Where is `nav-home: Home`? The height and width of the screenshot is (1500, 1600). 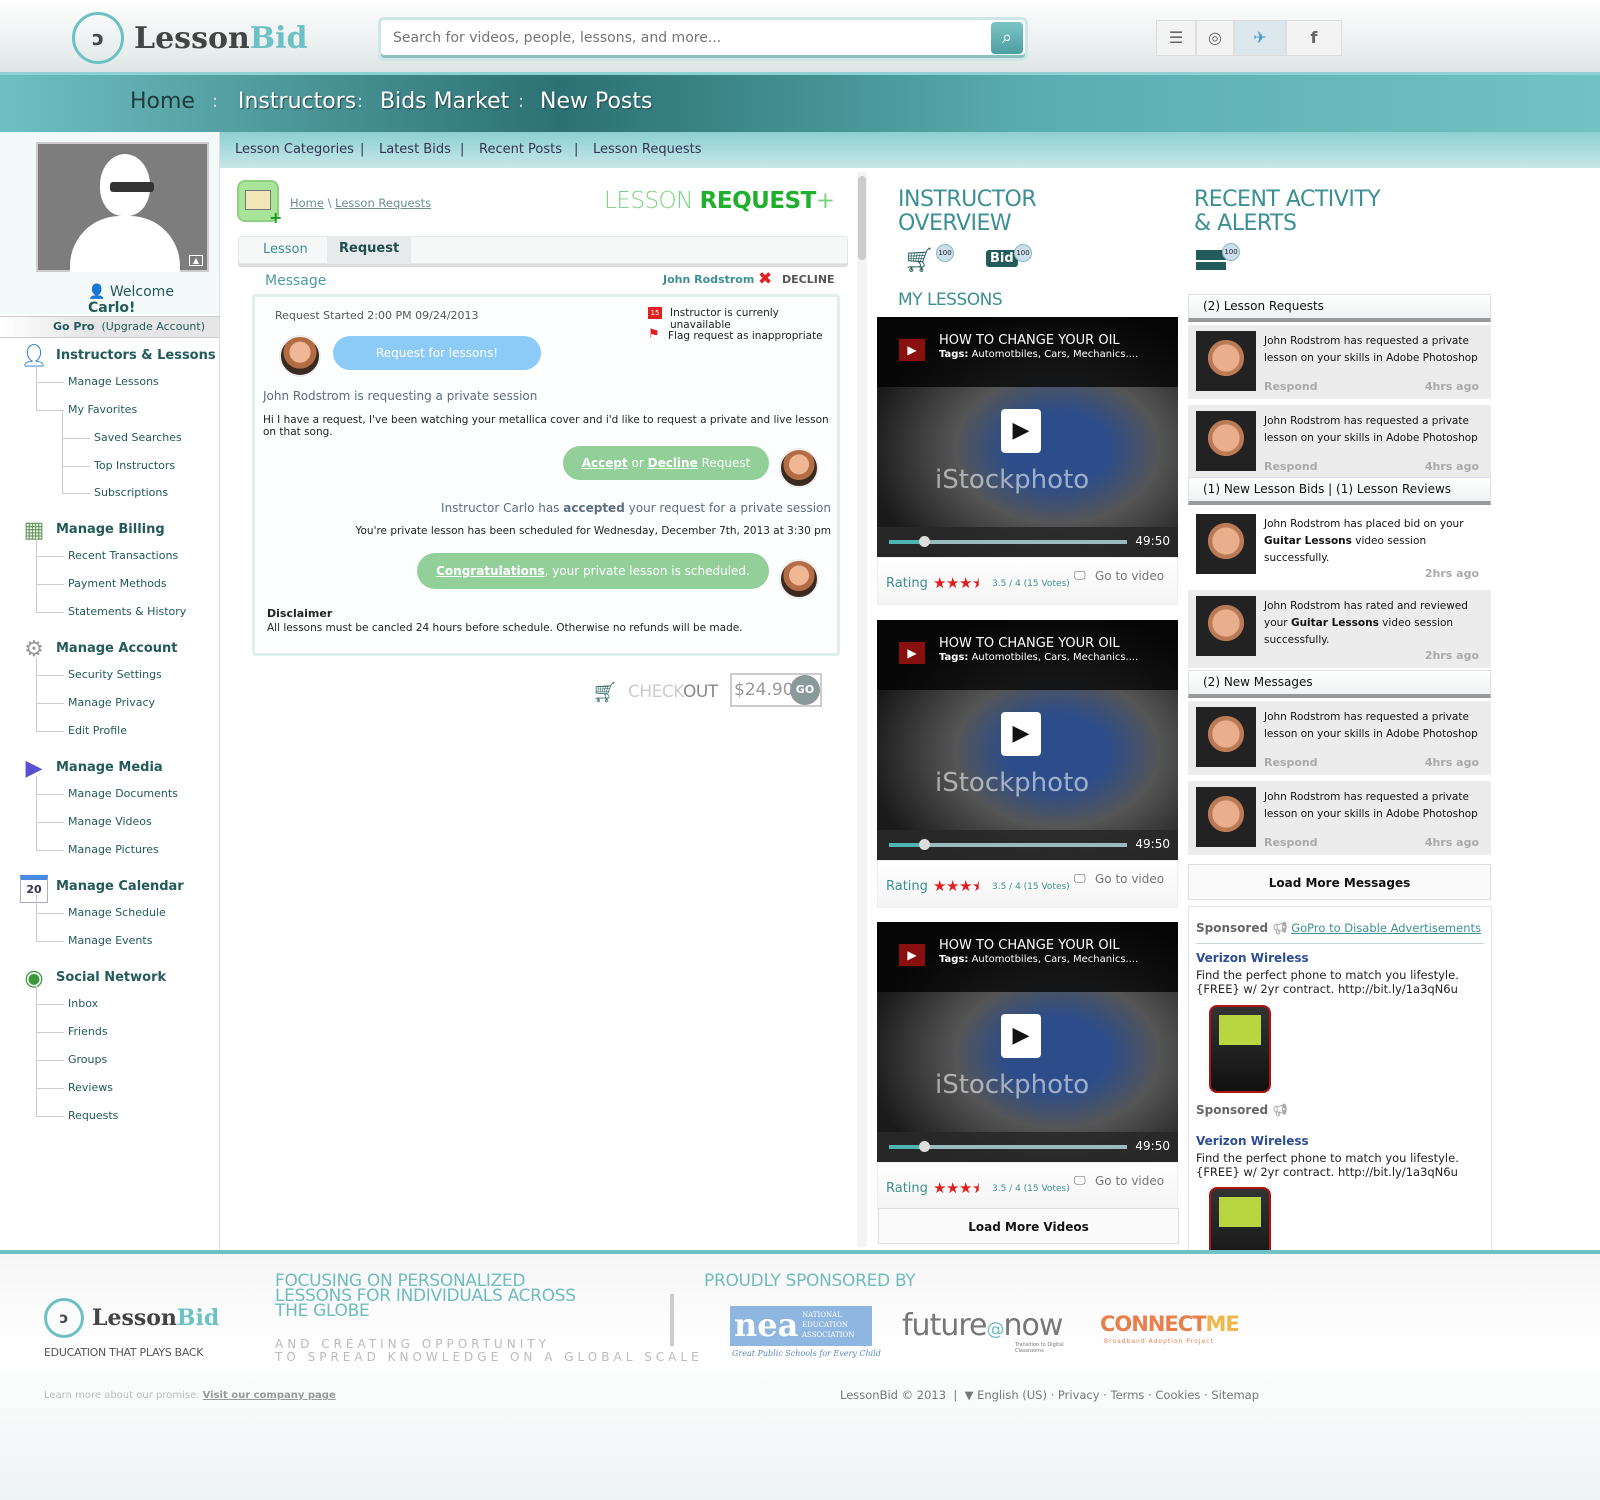
nav-home: Home is located at coordinates (162, 101).